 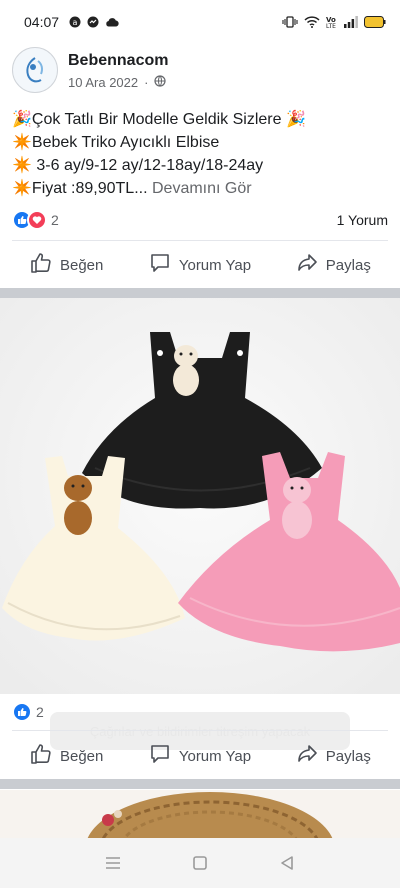 I want to click on post-text-line-4: ✴️Fiyat :89,90TL... Devamını Gör, so click(x=202, y=188).